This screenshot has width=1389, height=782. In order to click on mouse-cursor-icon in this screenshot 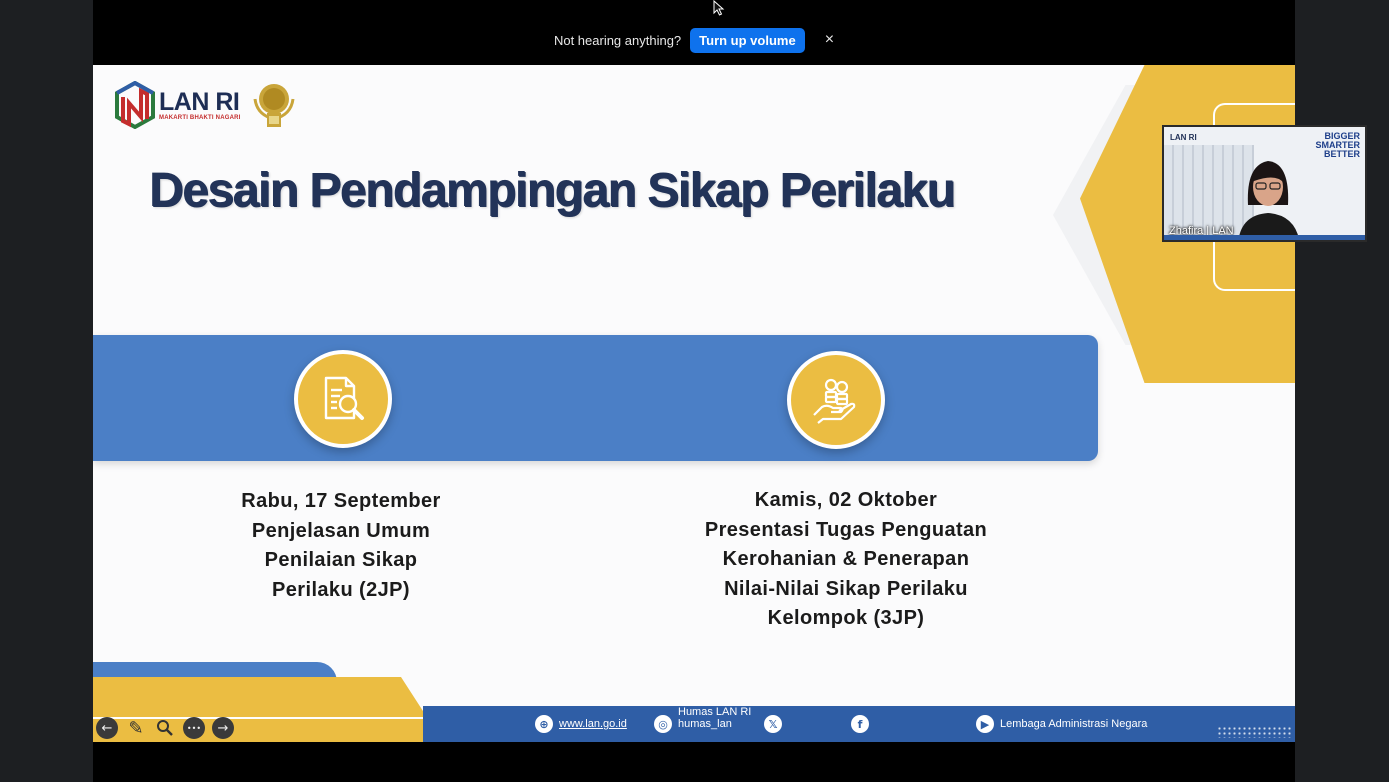, I will do `click(719, 8)`.